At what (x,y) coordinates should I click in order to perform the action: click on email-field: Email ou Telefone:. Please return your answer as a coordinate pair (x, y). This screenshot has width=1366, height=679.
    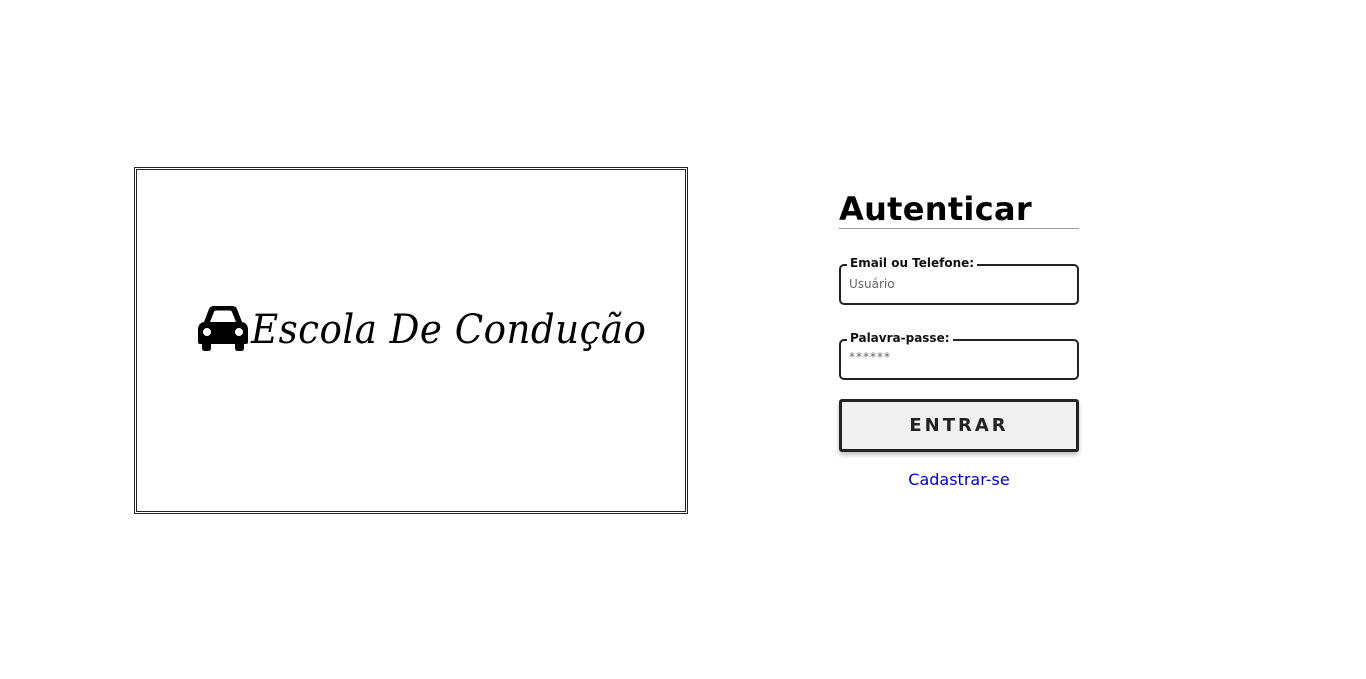
    Looking at the image, I should click on (959, 280).